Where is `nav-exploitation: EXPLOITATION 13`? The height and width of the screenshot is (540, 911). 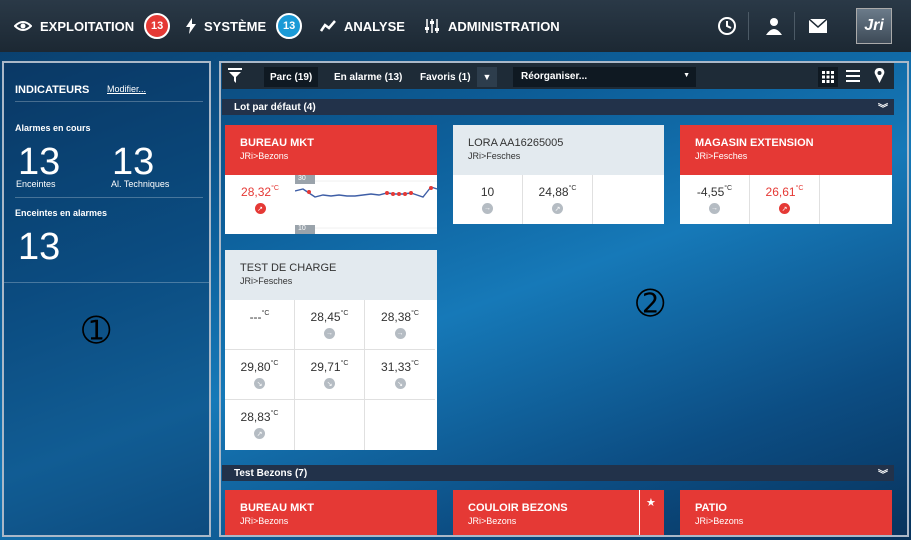 nav-exploitation: EXPLOITATION 13 is located at coordinates (92, 26).